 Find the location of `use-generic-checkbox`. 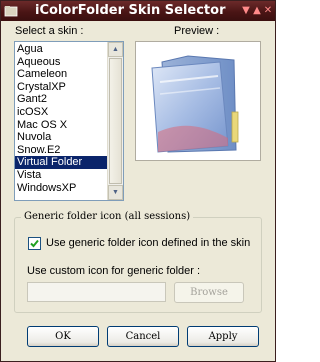

use-generic-checkbox is located at coordinates (34, 243).